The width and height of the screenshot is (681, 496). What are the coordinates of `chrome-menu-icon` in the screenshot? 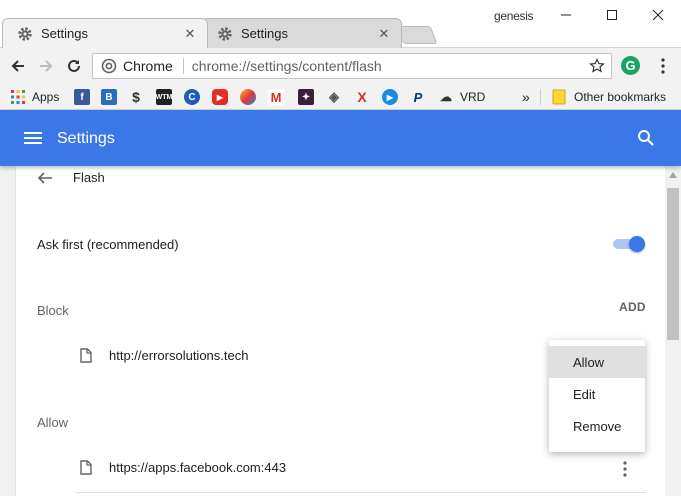 It's located at (663, 66).